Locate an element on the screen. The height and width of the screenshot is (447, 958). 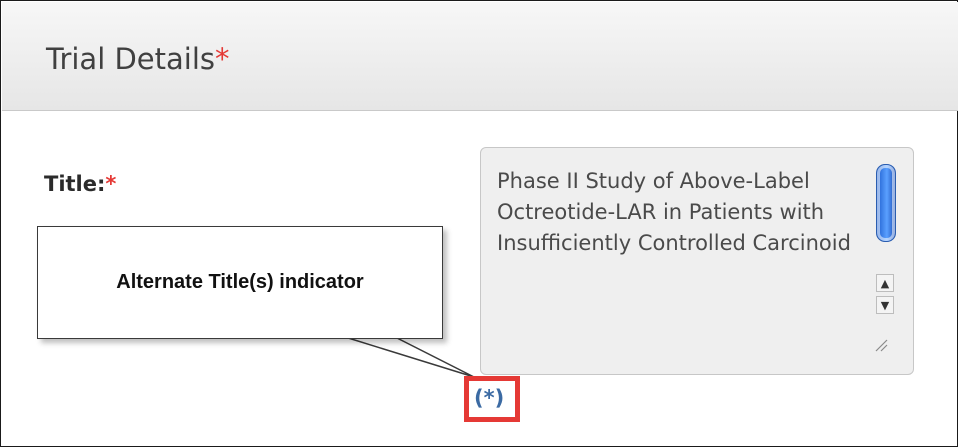
section-title: Trial Details* is located at coordinates (138, 59).